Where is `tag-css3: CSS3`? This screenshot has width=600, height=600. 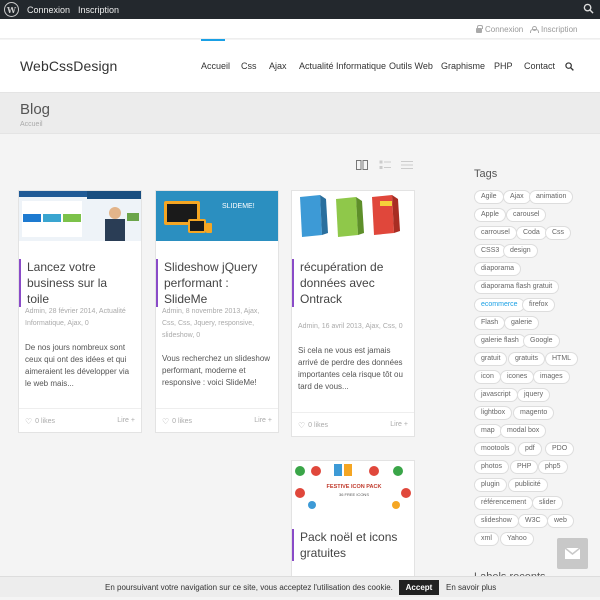
tag-css3: CSS3 is located at coordinates (490, 251).